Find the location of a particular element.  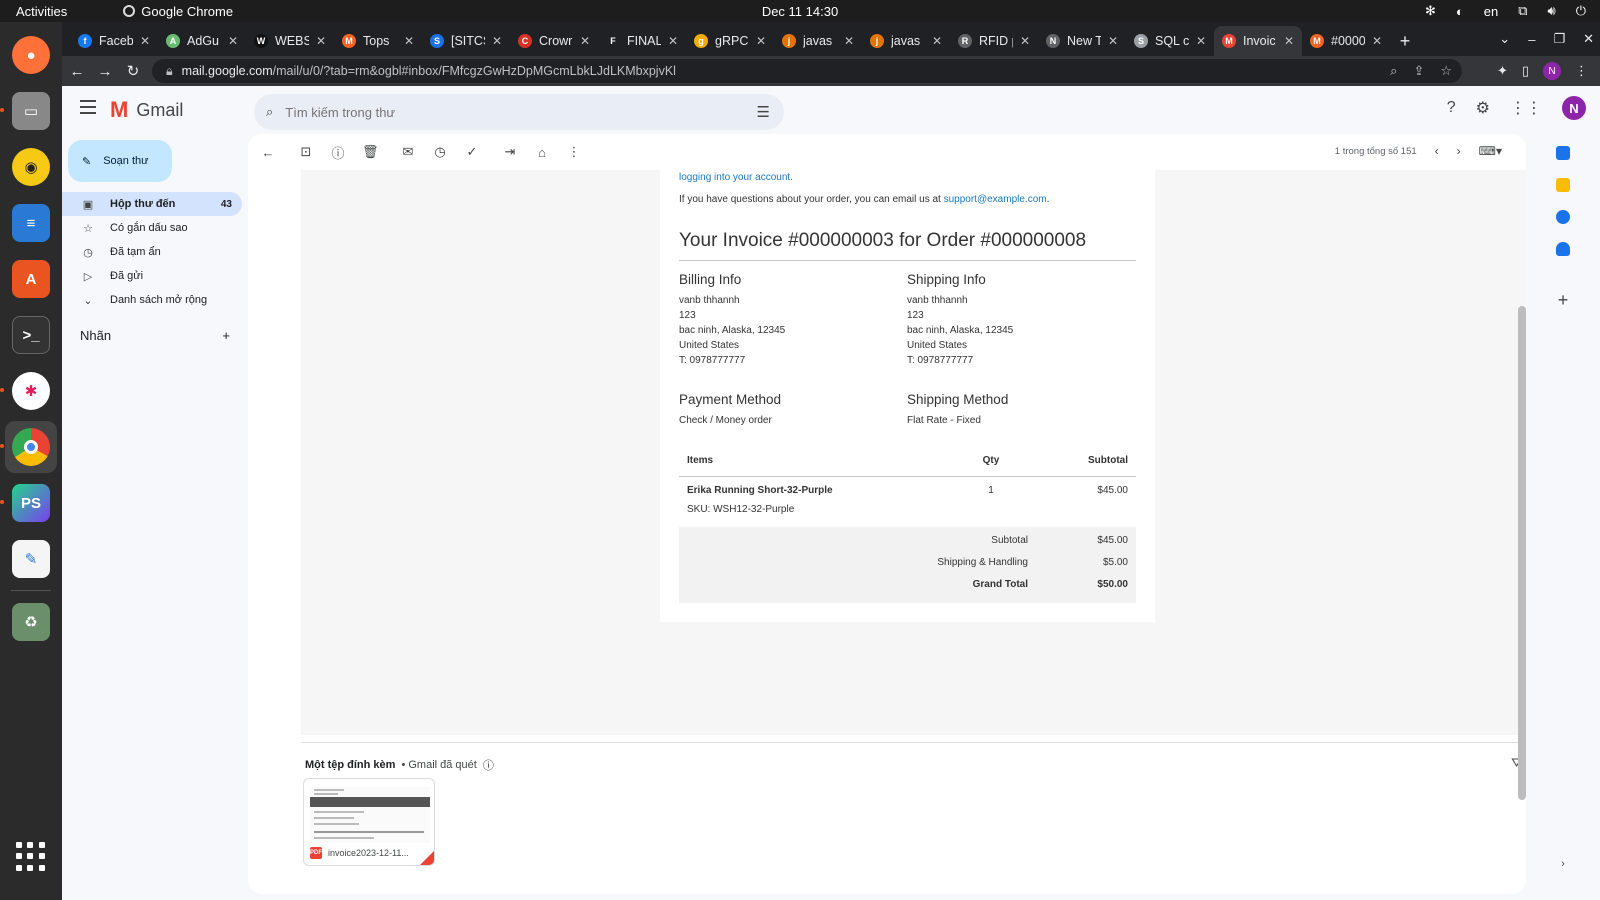

terminal-icon: >_ is located at coordinates (31, 335).